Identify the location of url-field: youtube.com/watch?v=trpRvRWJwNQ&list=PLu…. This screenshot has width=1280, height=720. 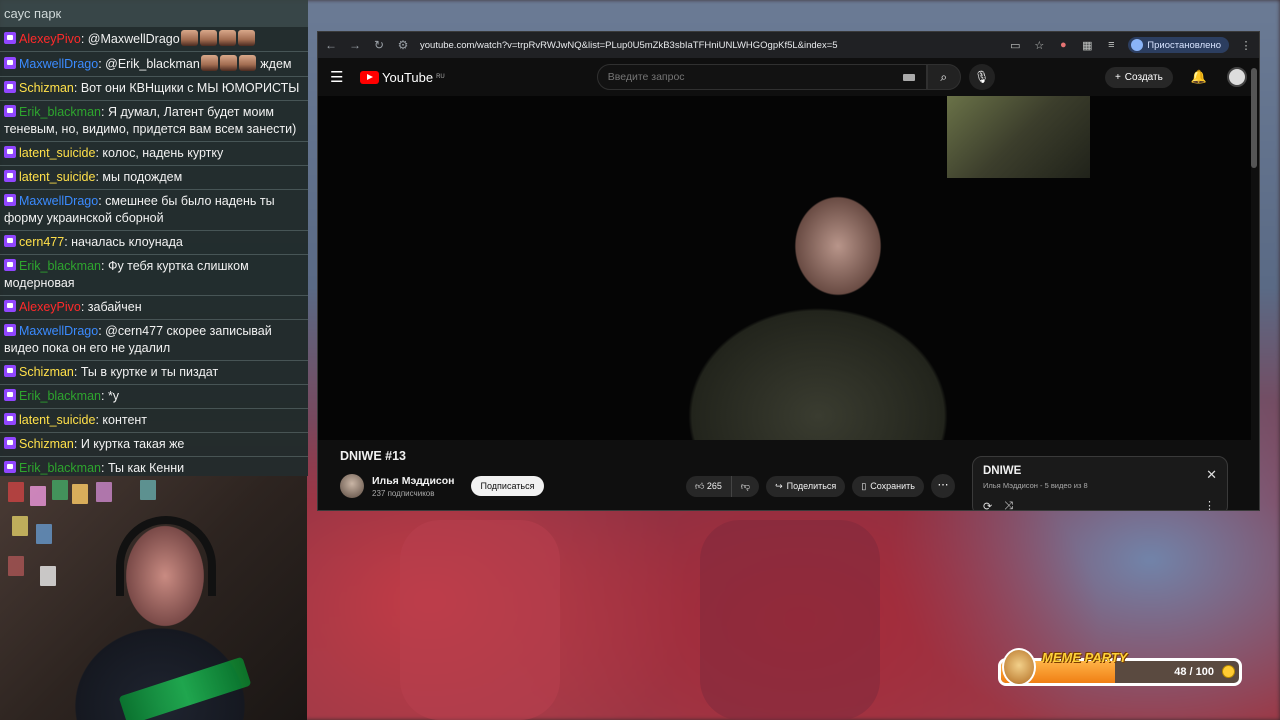
(709, 45).